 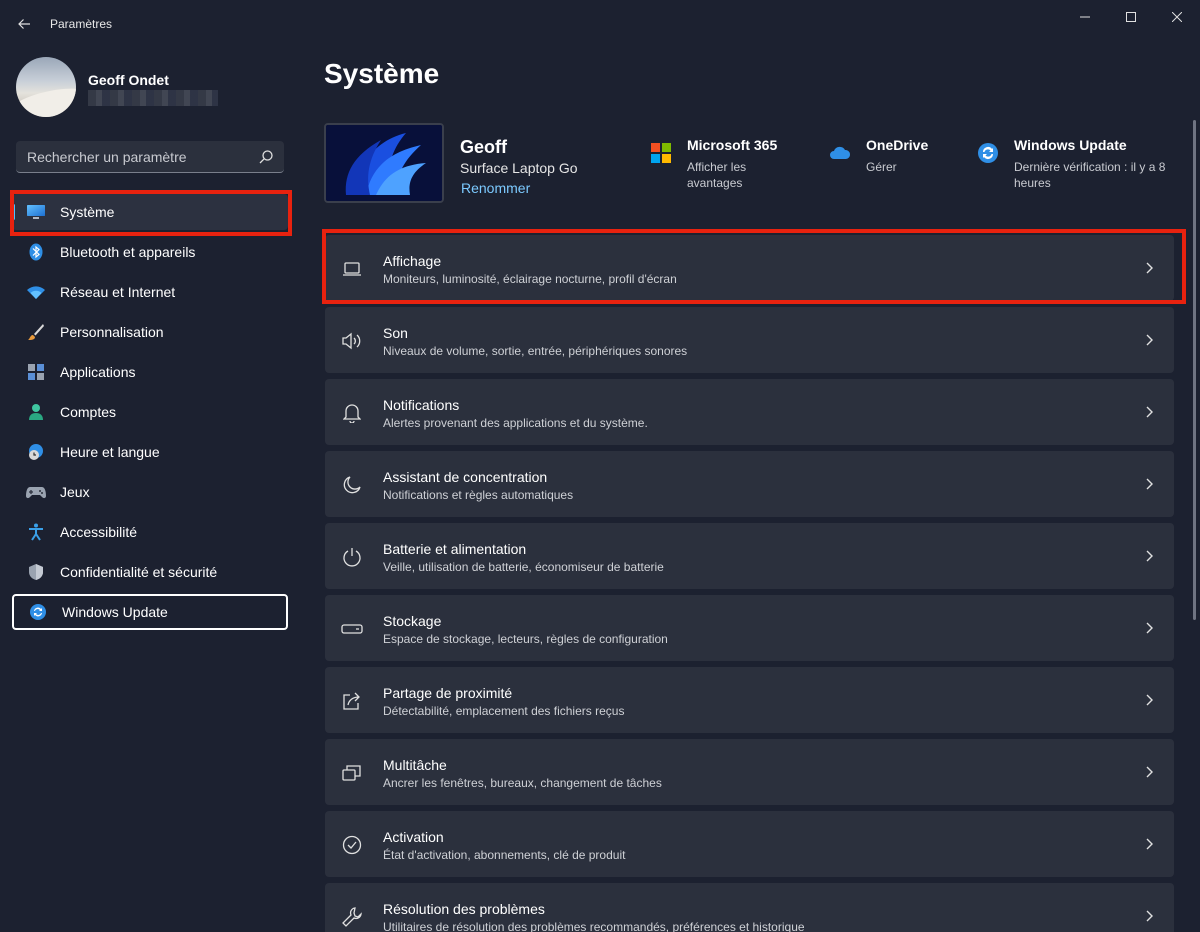 I want to click on card-title: Son, so click(x=395, y=333).